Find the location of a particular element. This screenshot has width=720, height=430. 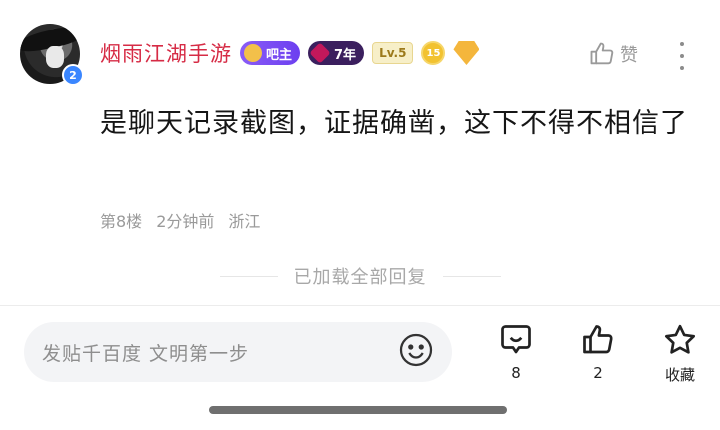

years-badge: 7年 is located at coordinates (336, 53).